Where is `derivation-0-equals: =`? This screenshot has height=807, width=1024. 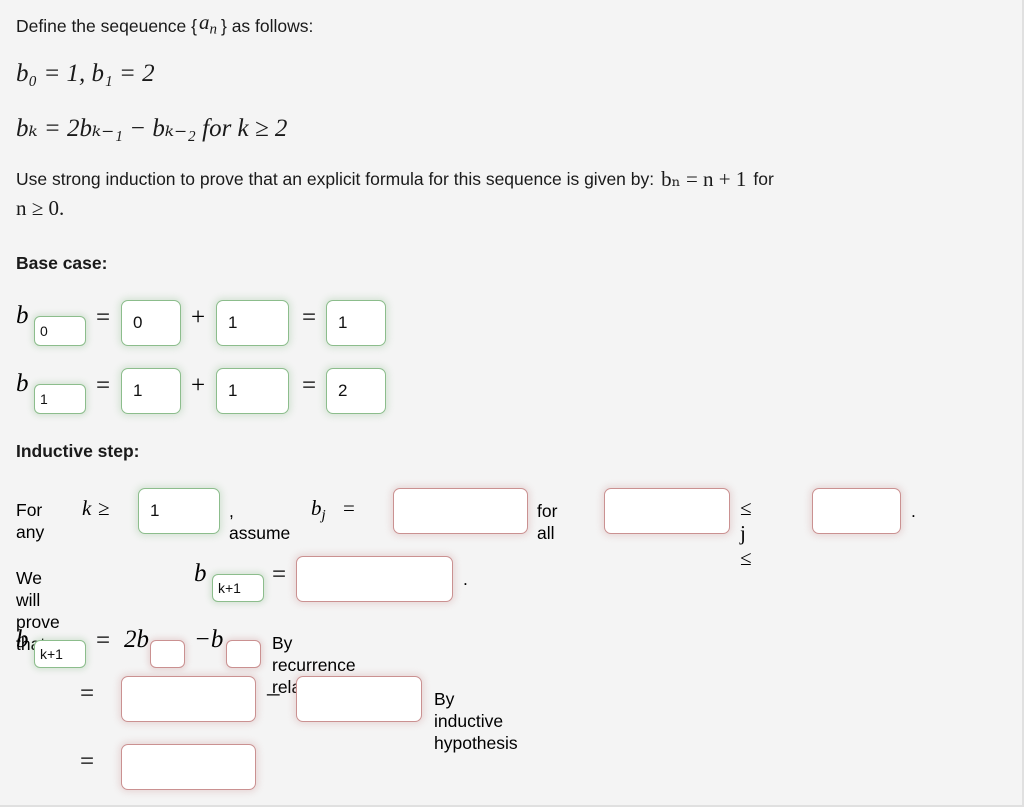 derivation-0-equals: = is located at coordinates (103, 640).